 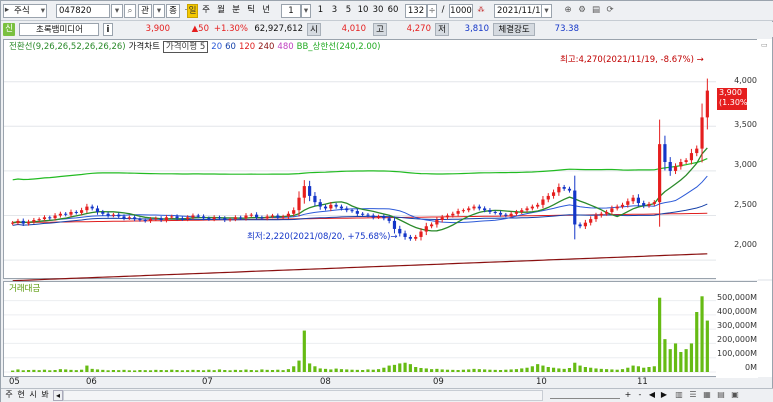 I want to click on layout-icon: ▣, so click(x=735, y=395).